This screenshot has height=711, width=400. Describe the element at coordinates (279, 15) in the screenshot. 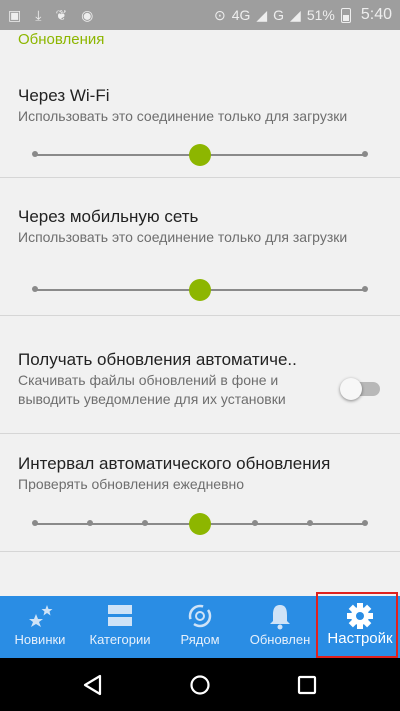

I see `network-type-secondary: G` at that location.